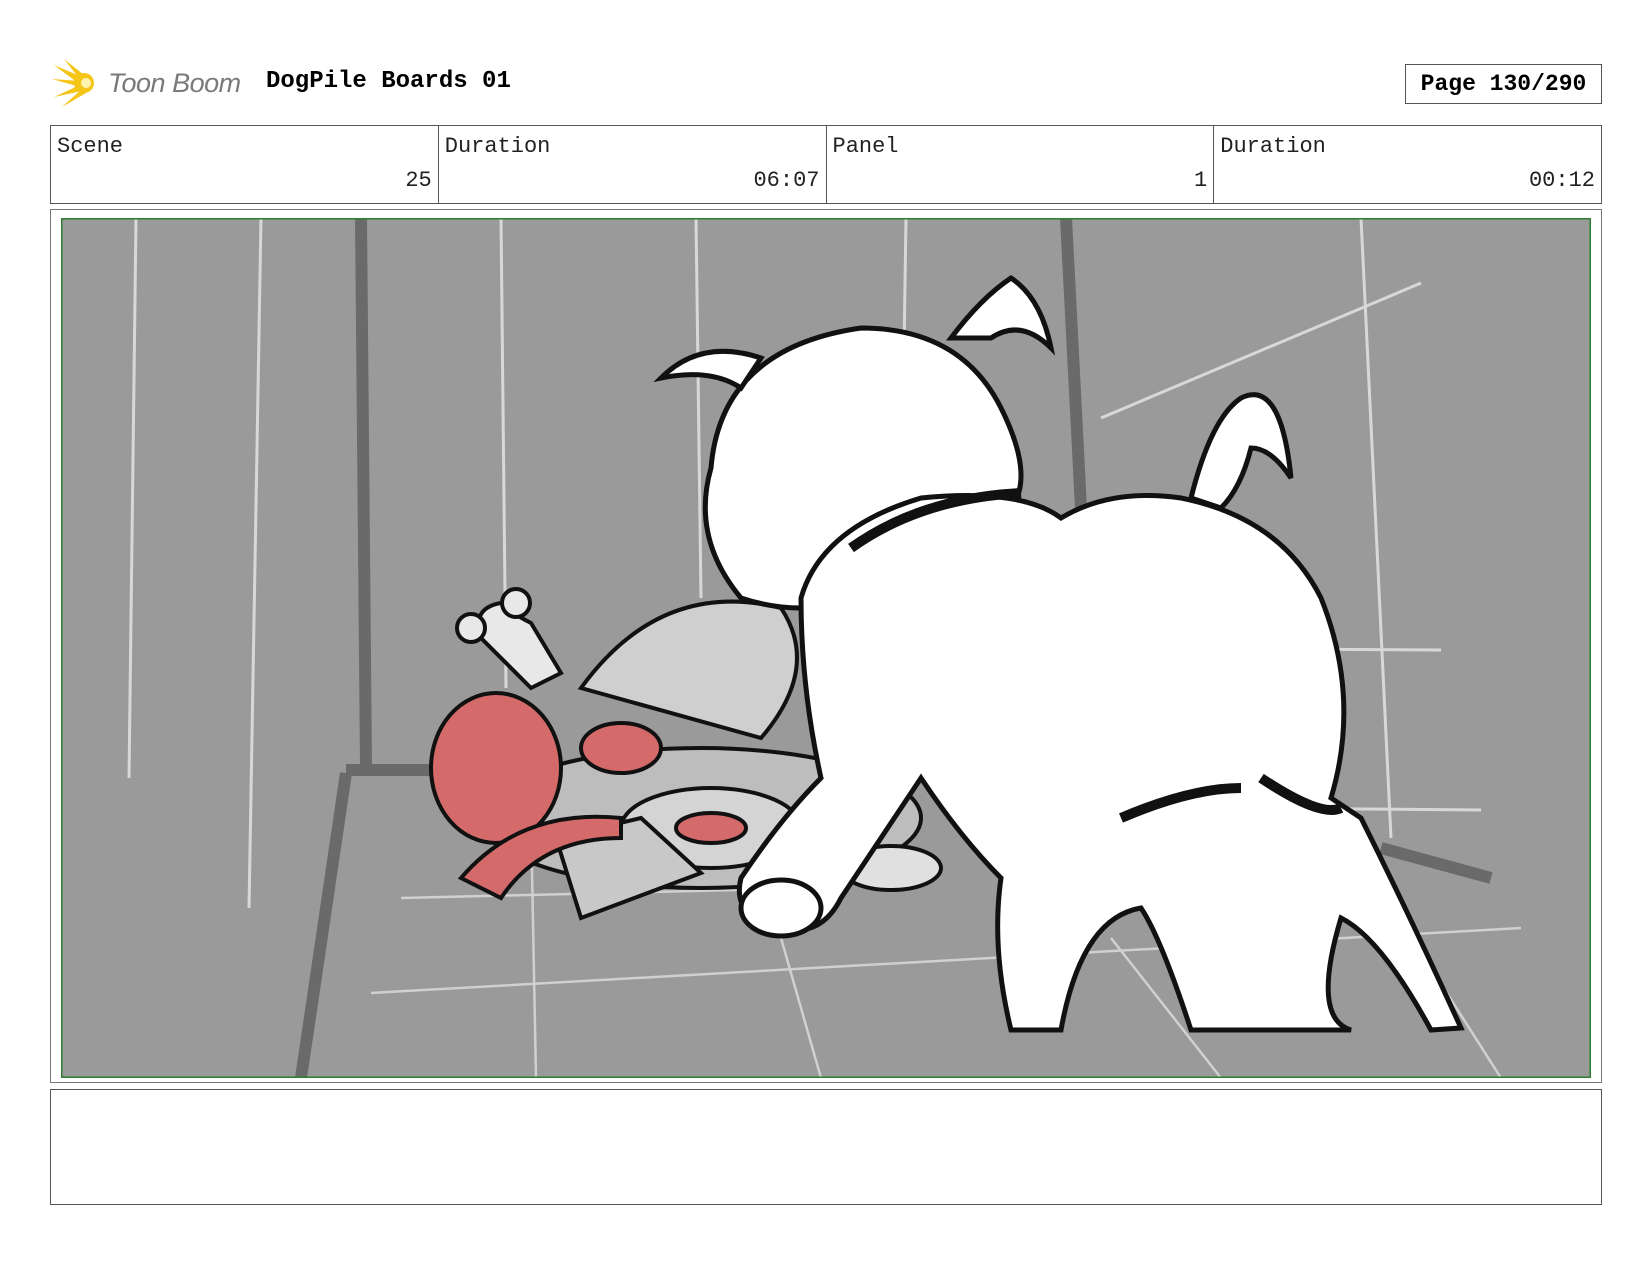 This screenshot has height=1275, width=1650. What do you see at coordinates (418, 180) in the screenshot?
I see `scene-value: 25` at bounding box center [418, 180].